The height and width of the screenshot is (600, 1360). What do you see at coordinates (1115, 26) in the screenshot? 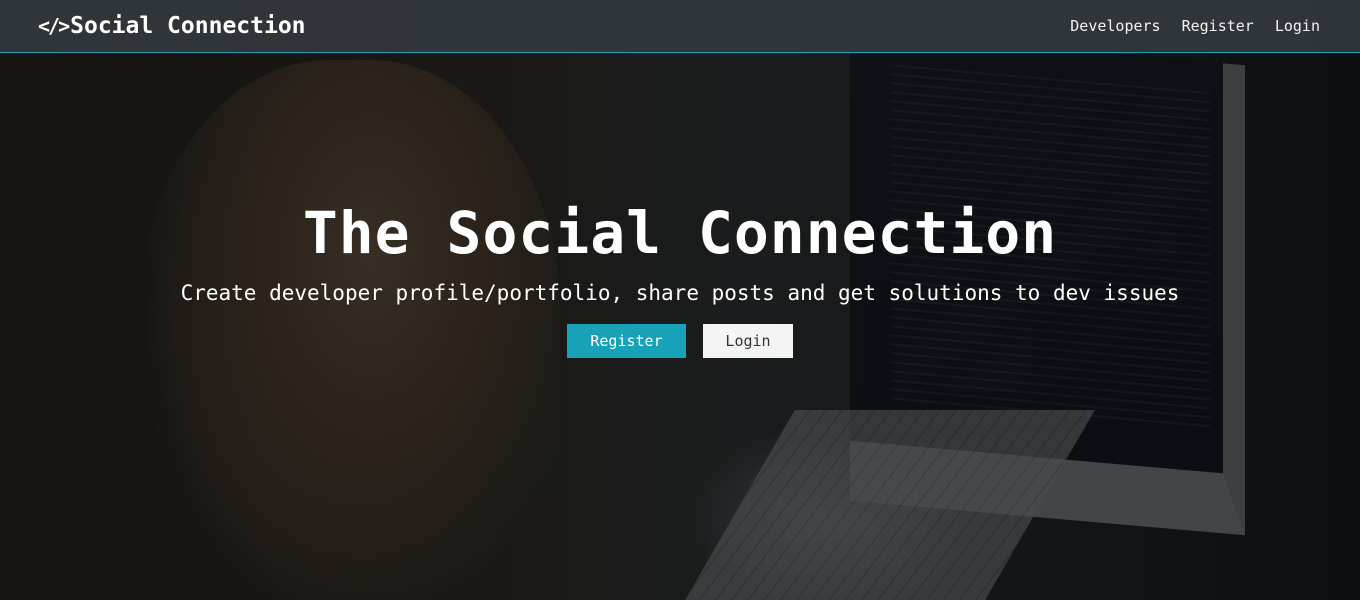
I see `nav-developers-link: Developers` at bounding box center [1115, 26].